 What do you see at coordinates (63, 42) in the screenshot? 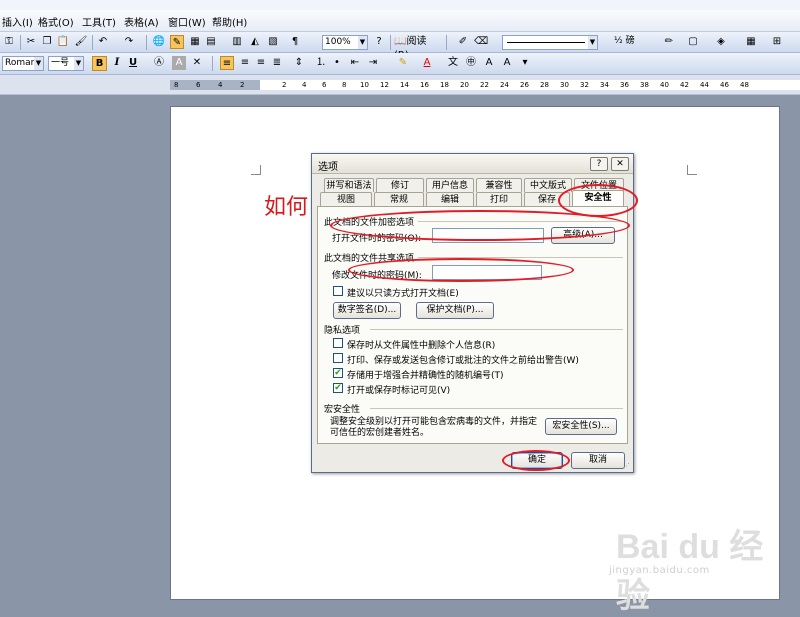
I see `paste-icon: 📋` at bounding box center [63, 42].